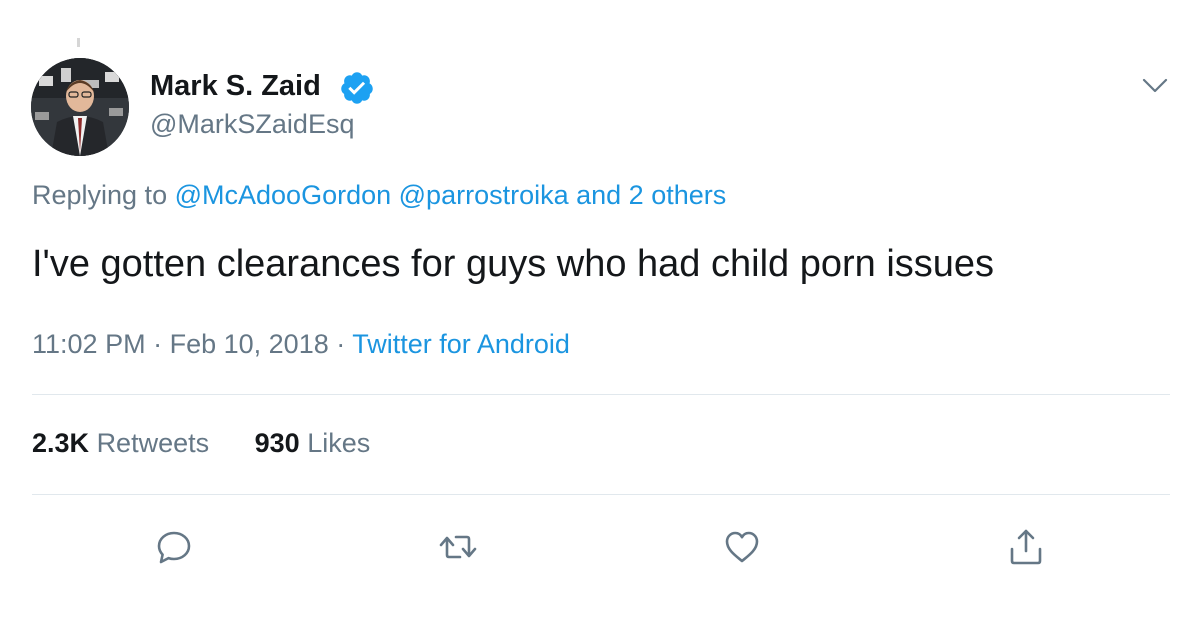  What do you see at coordinates (235, 86) in the screenshot?
I see `display-name: Mark S. Zaid` at bounding box center [235, 86].